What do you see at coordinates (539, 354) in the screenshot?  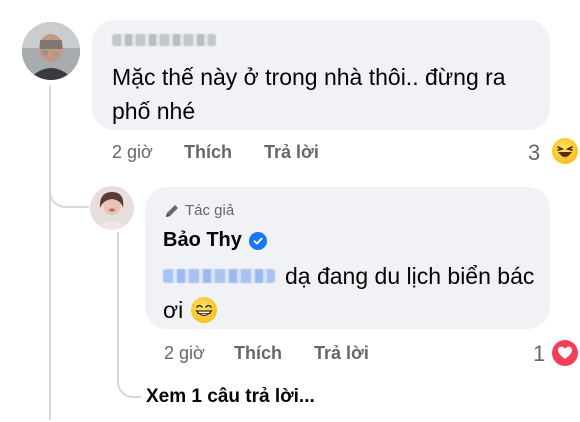 I see `reply-reaction-count: 1` at bounding box center [539, 354].